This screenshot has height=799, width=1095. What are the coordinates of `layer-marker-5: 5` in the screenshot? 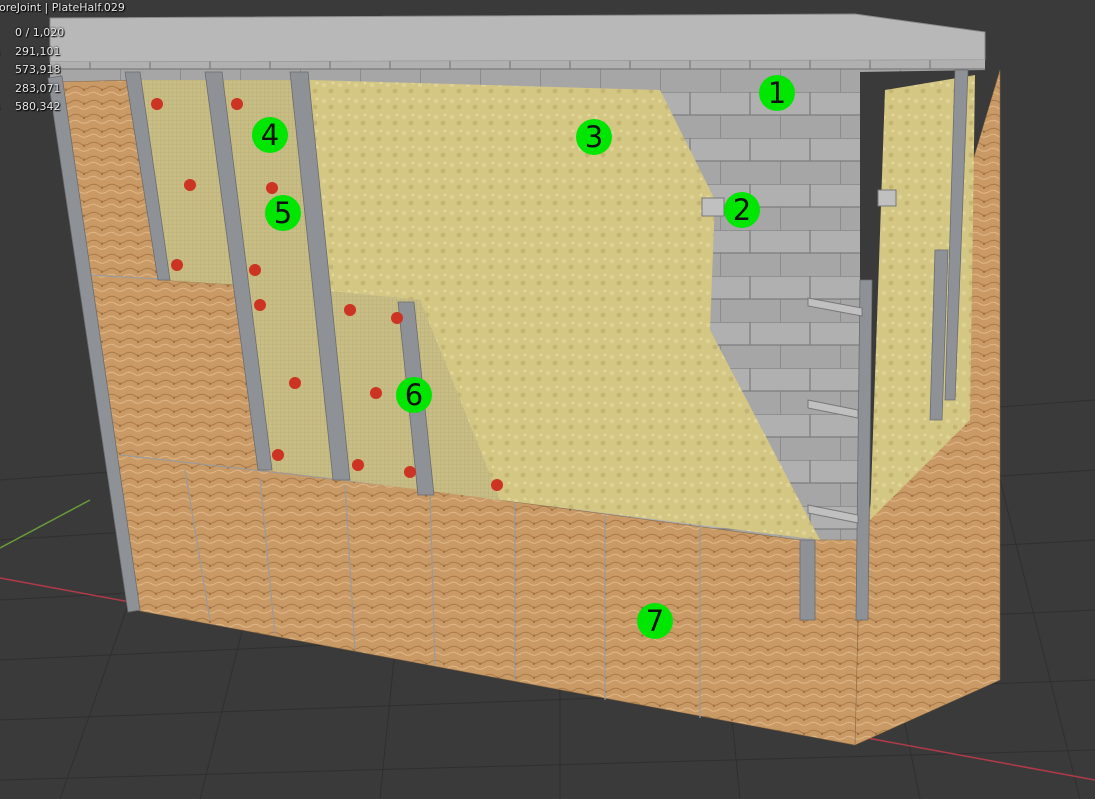 It's located at (283, 213).